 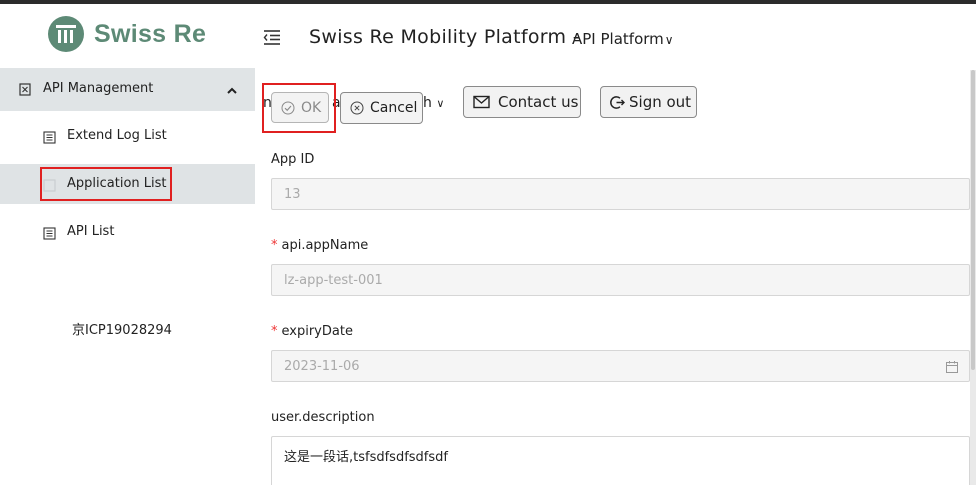 I want to click on sidebar-group-api-management: API Management, so click(x=127, y=89).